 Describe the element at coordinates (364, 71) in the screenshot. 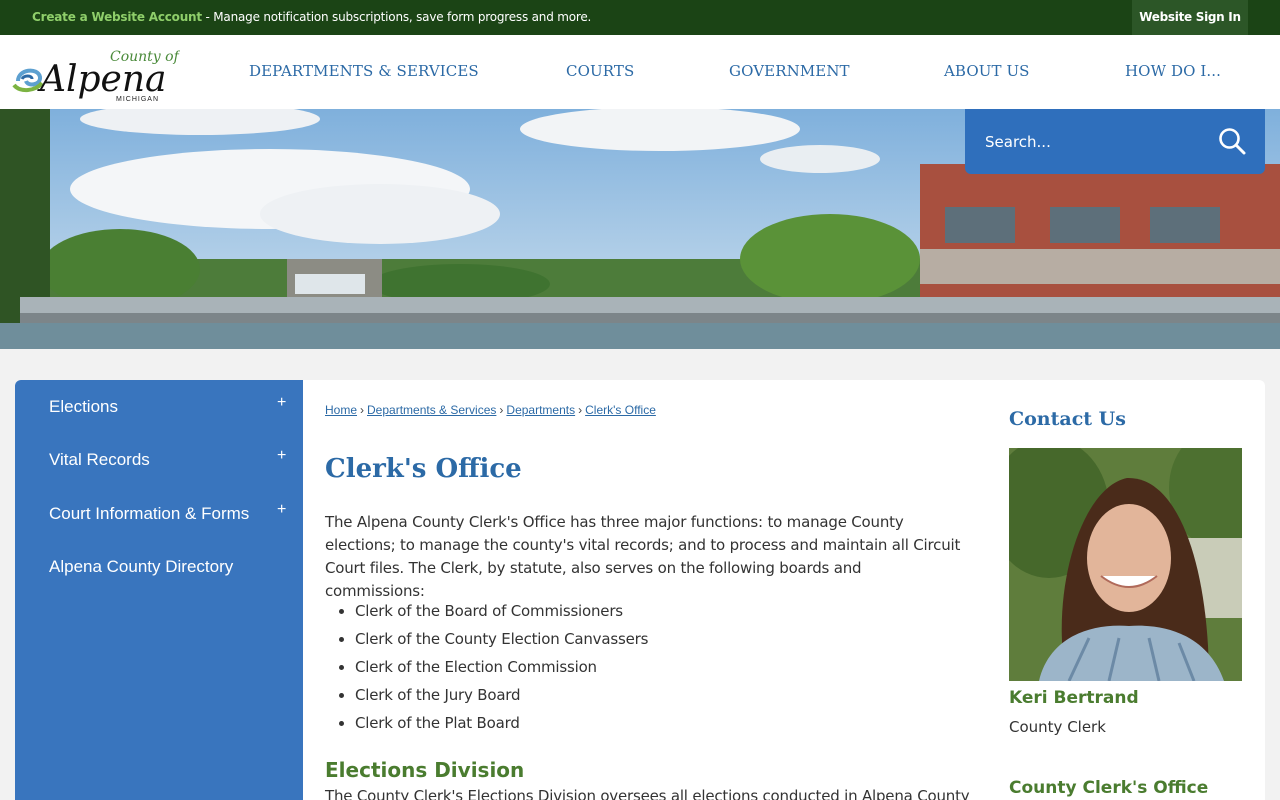

I see `nav-departments-services: DEPARTMENTS & SERVICES` at that location.